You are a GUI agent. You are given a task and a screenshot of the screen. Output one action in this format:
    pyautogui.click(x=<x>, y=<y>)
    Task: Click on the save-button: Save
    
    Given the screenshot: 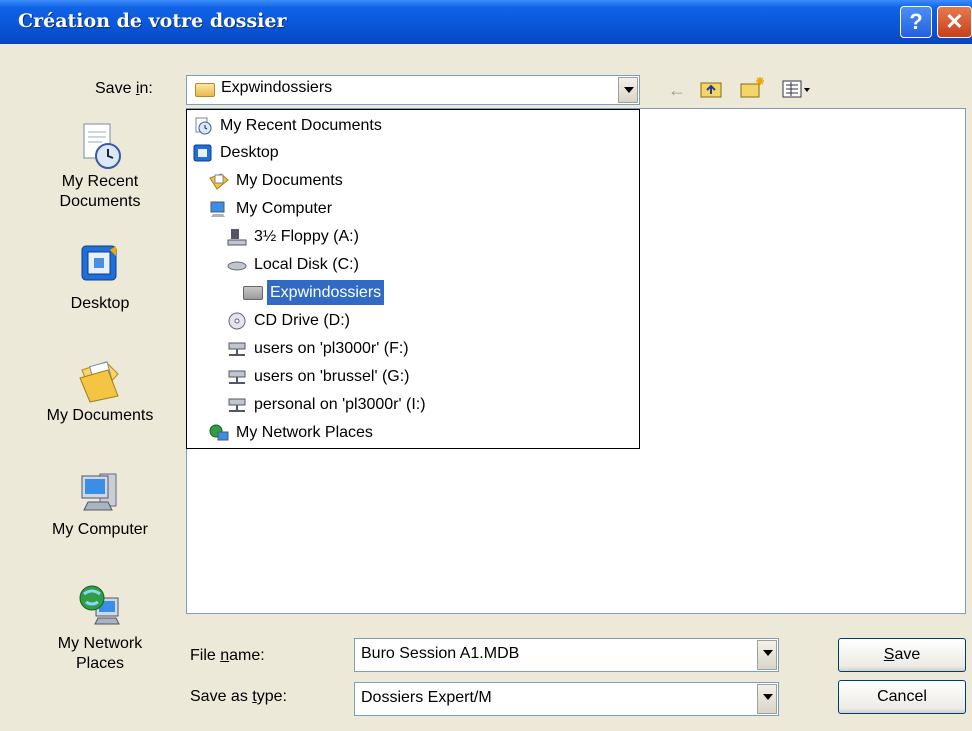 What is the action you would take?
    pyautogui.click(x=902, y=655)
    